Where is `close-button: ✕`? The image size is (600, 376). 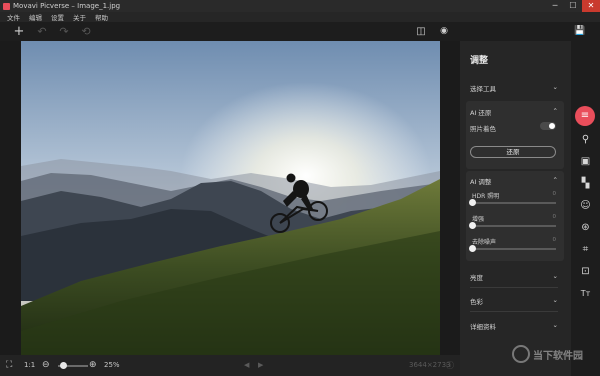
close-button: ✕ is located at coordinates (591, 6).